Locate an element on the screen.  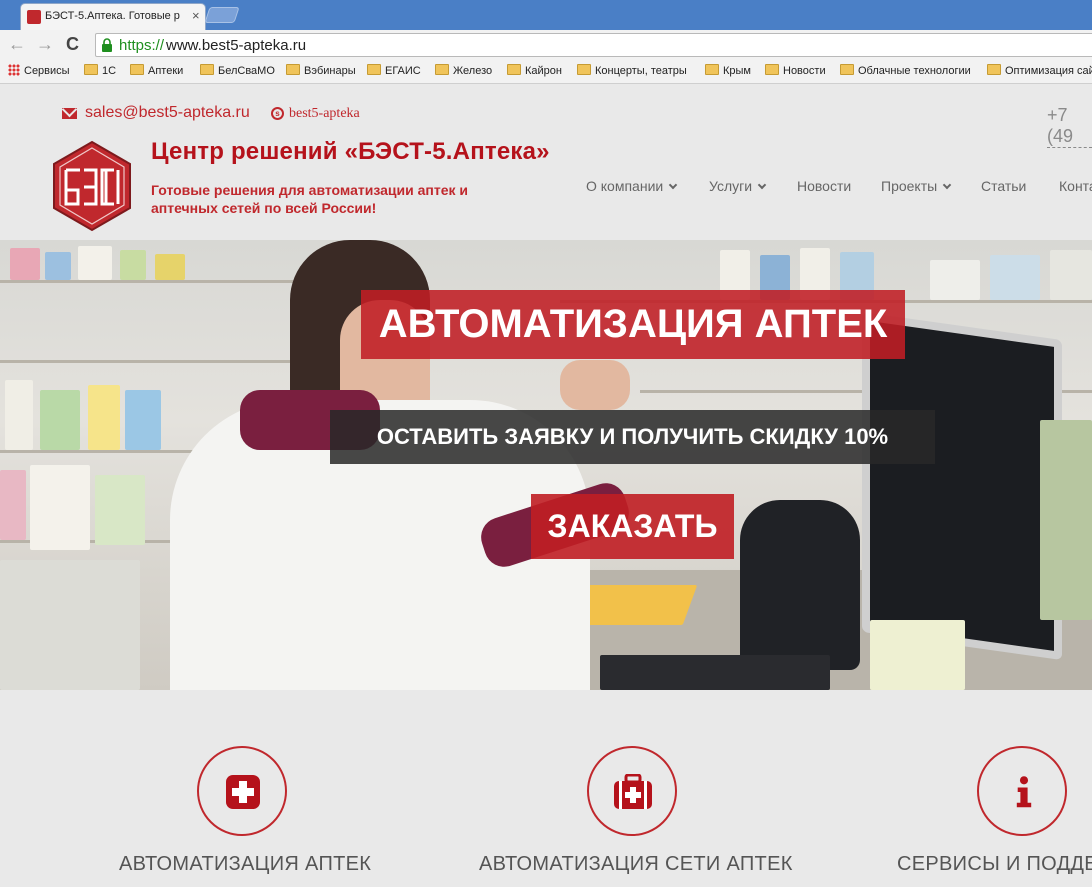
nav-item-about: О компании is located at coordinates (632, 186).